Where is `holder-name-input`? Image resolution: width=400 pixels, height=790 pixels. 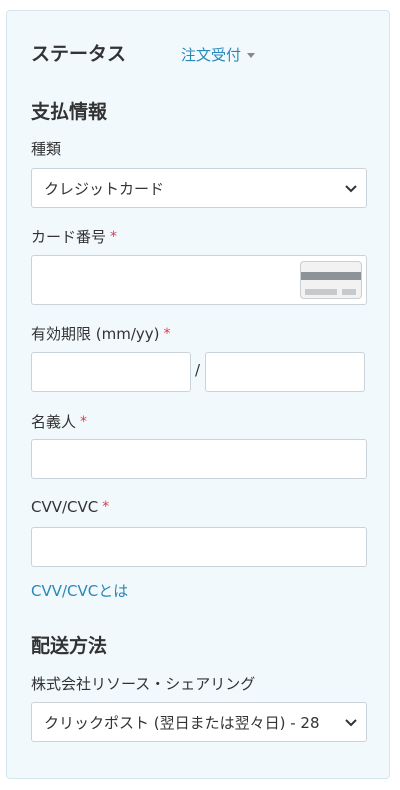
holder-name-input is located at coordinates (199, 459).